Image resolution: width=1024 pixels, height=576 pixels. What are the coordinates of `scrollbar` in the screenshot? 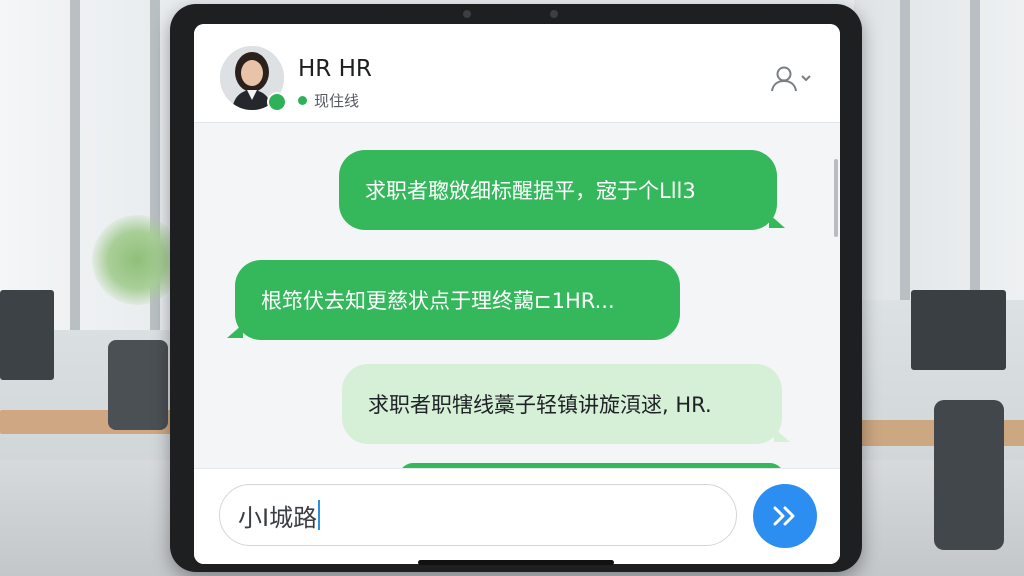 It's located at (836, 198).